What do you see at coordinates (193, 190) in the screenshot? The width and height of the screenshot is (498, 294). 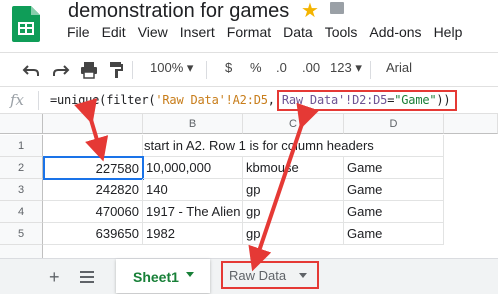 I see `grid-cell: 140` at bounding box center [193, 190].